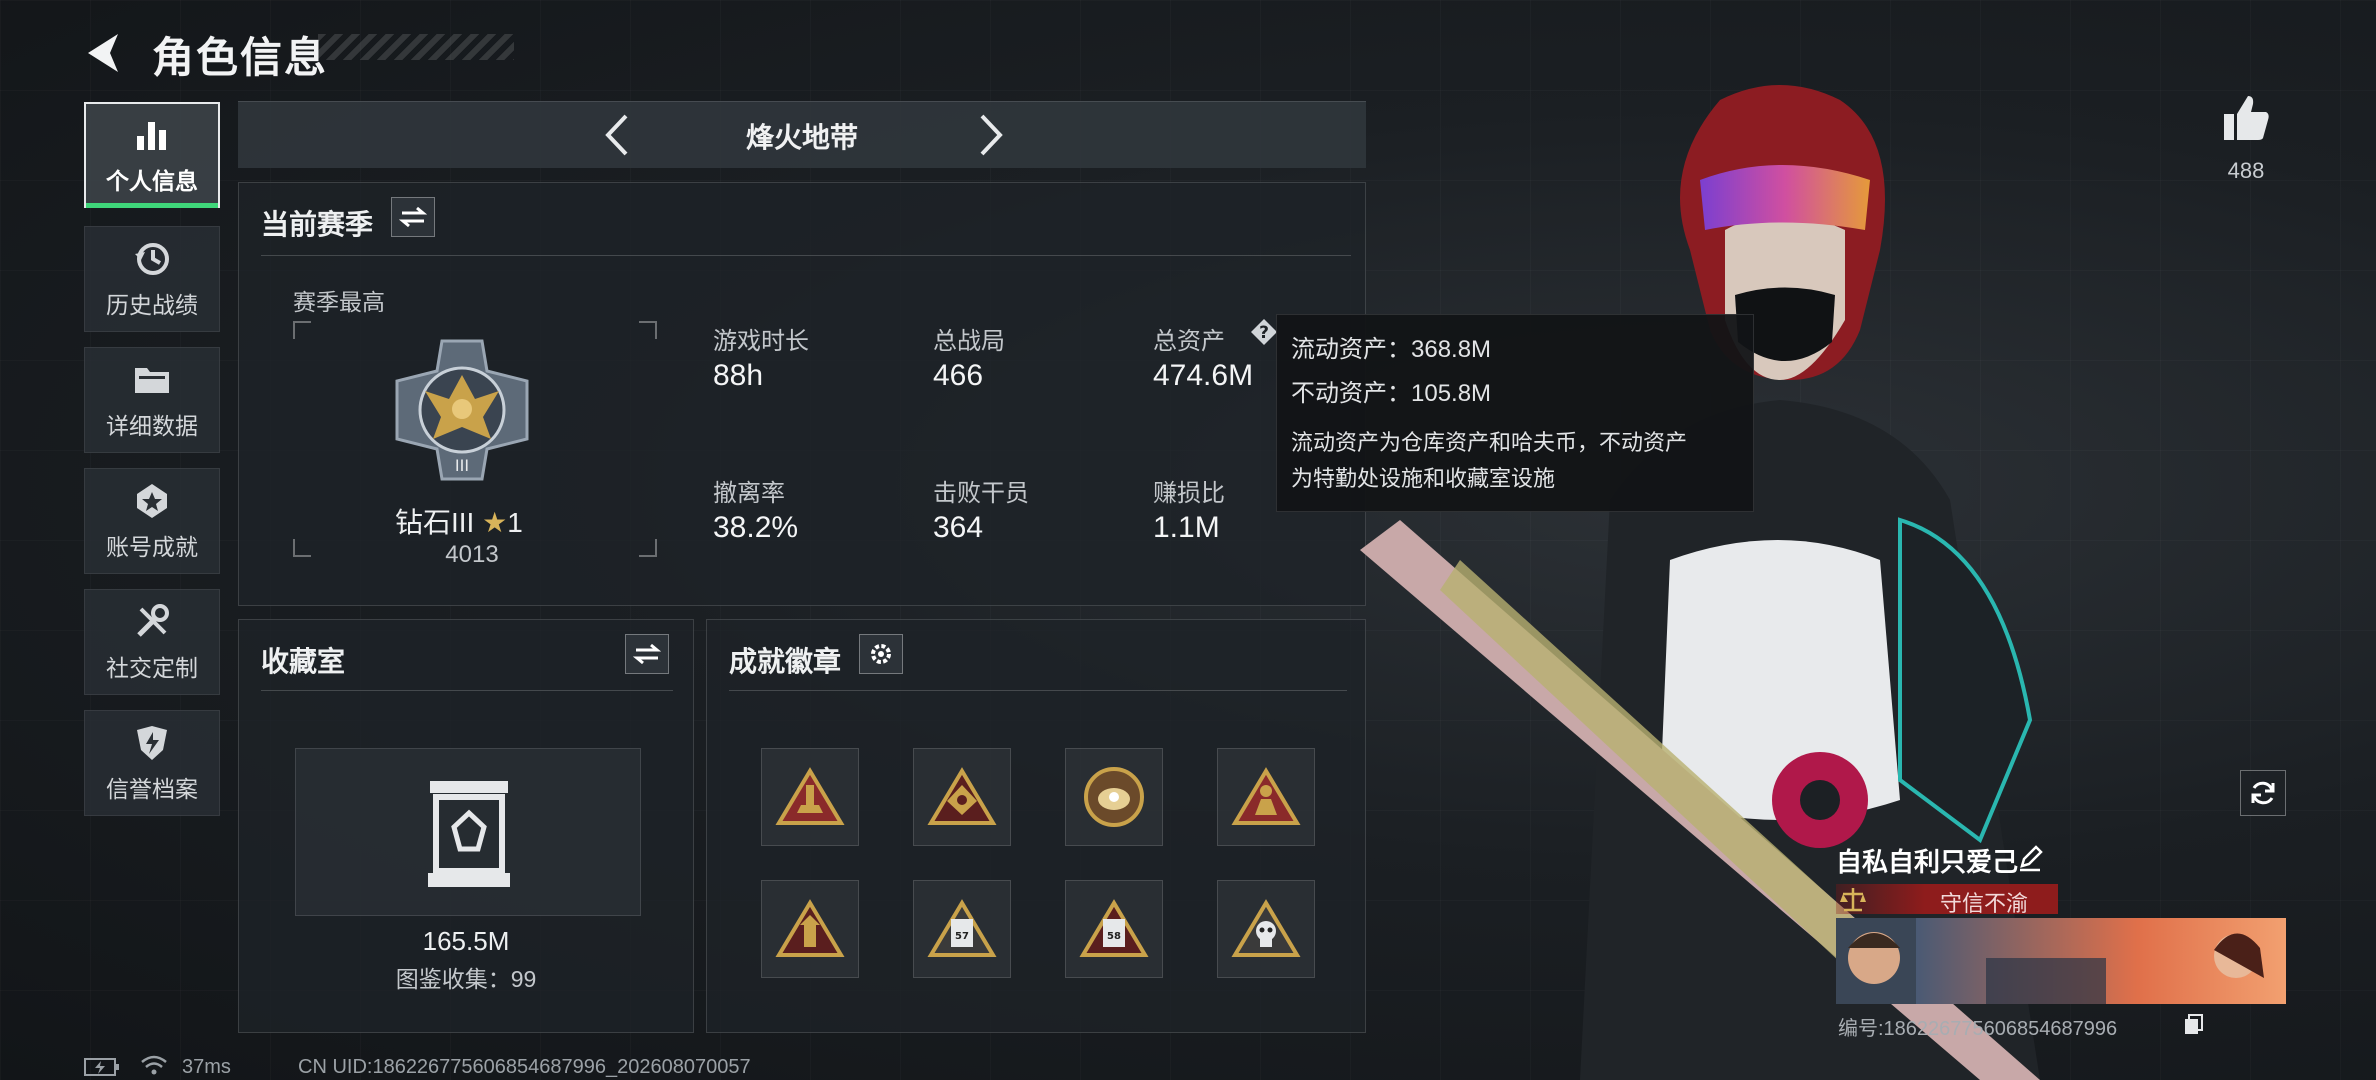  What do you see at coordinates (152, 743) in the screenshot?
I see `shield-icon` at bounding box center [152, 743].